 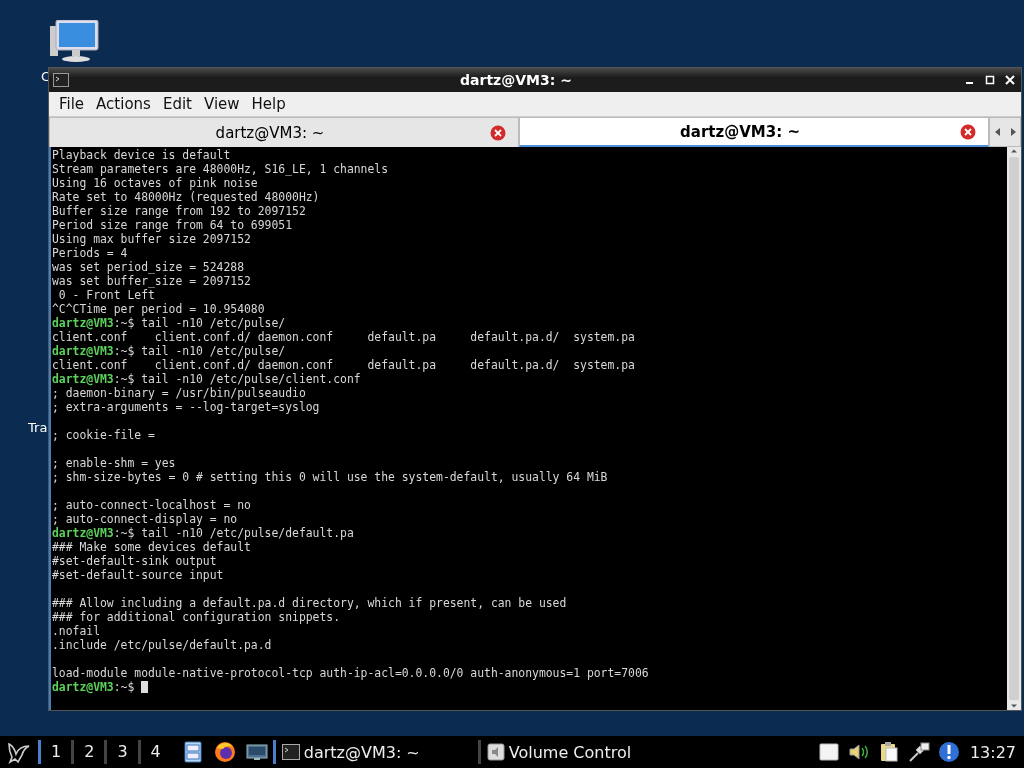 I want to click on workspace-button: 1, so click(x=55, y=752).